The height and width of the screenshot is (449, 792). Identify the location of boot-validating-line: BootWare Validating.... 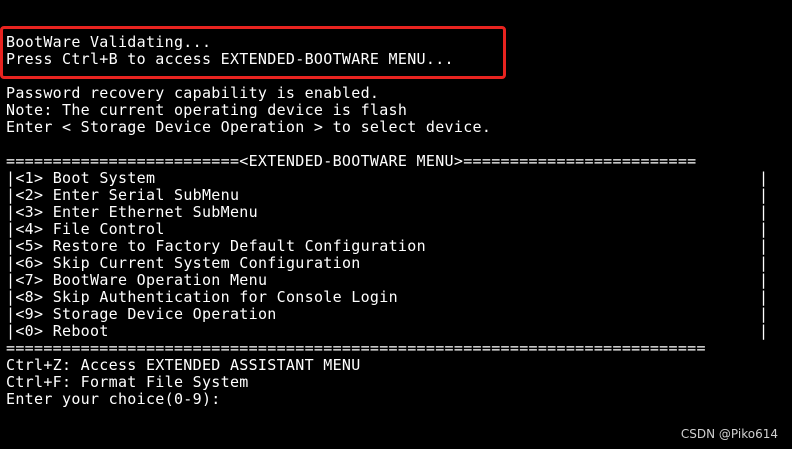
(109, 42).